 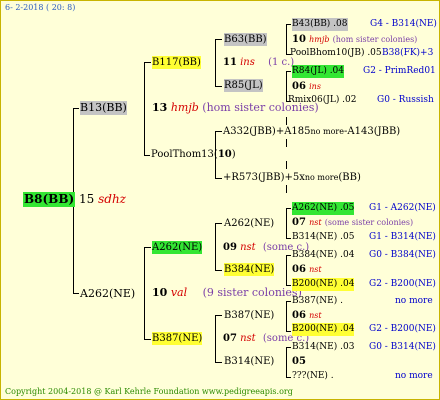 What do you see at coordinates (353, 222) in the screenshot?
I see `gen4-mating: 07 nst (some sister colonies)` at bounding box center [353, 222].